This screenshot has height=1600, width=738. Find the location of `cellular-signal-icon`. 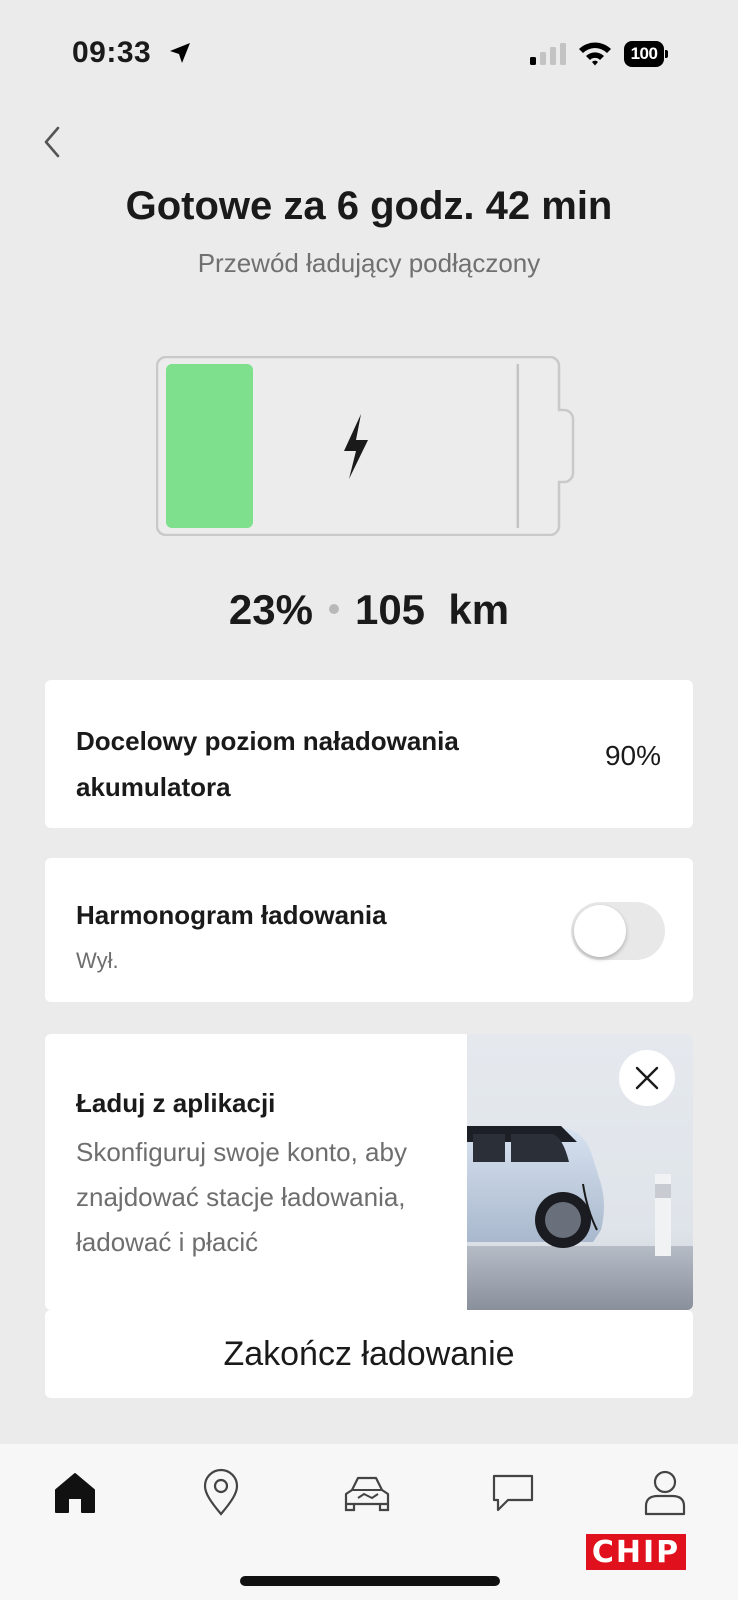

cellular-signal-icon is located at coordinates (548, 54).